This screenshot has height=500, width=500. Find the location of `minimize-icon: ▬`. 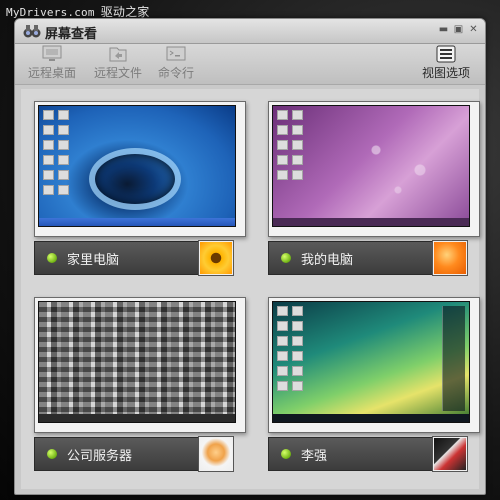

minimize-icon: ▬ is located at coordinates (443, 29).